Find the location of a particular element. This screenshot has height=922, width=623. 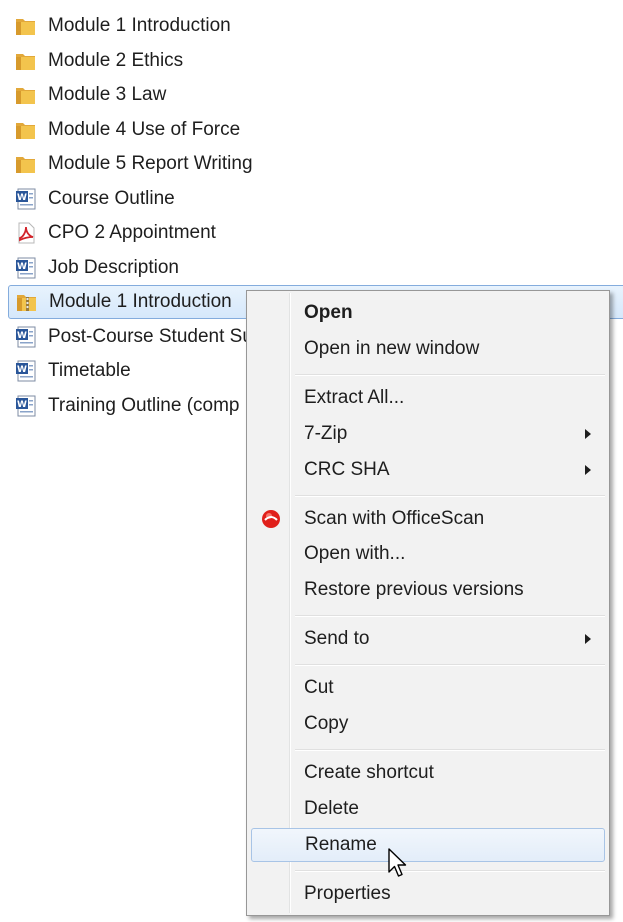

menu-item-label: Send to is located at coordinates (337, 638).